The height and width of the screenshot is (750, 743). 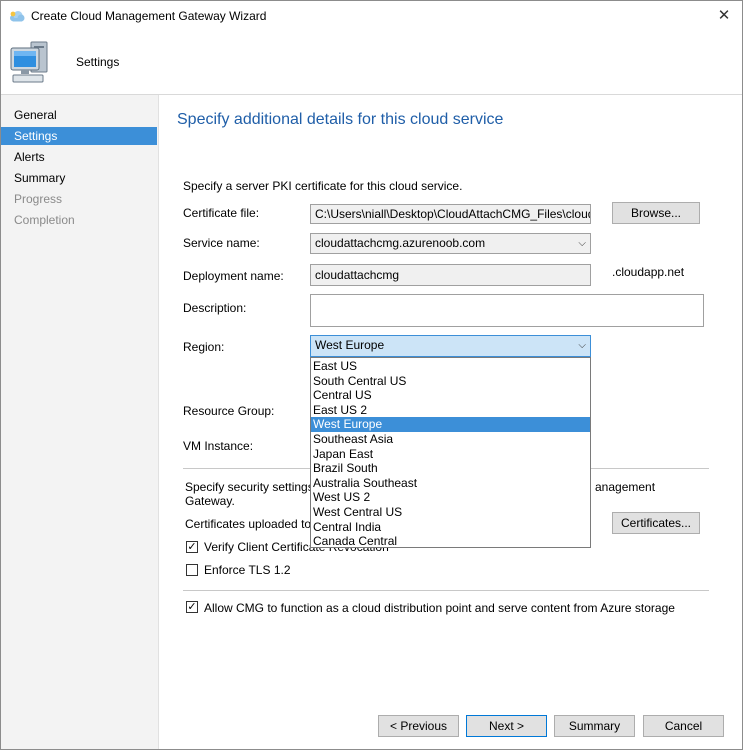 I want to click on region-option: Japan East, so click(x=450, y=454).